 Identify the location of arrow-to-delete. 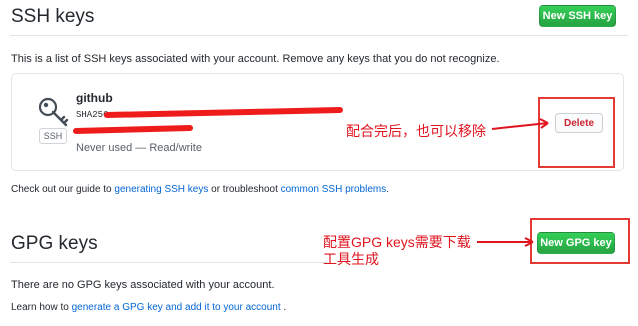
(520, 126).